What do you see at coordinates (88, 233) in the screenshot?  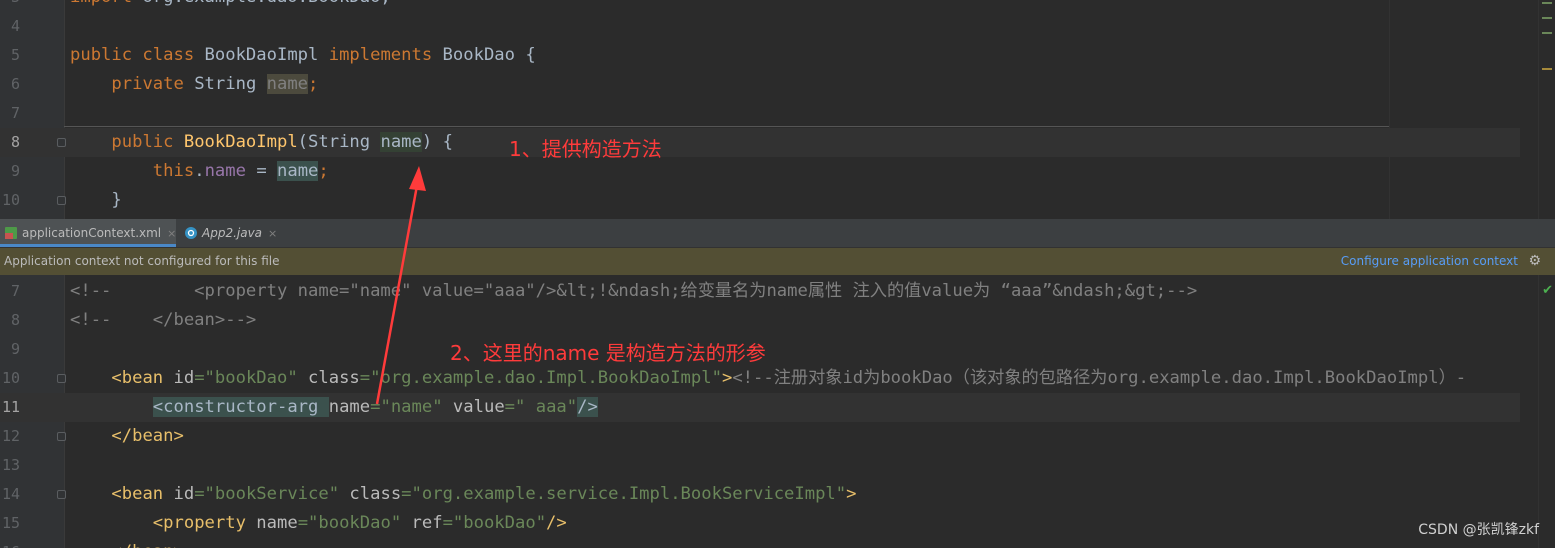 I see `tab-application-context-xml: applicationContext.xml ×` at bounding box center [88, 233].